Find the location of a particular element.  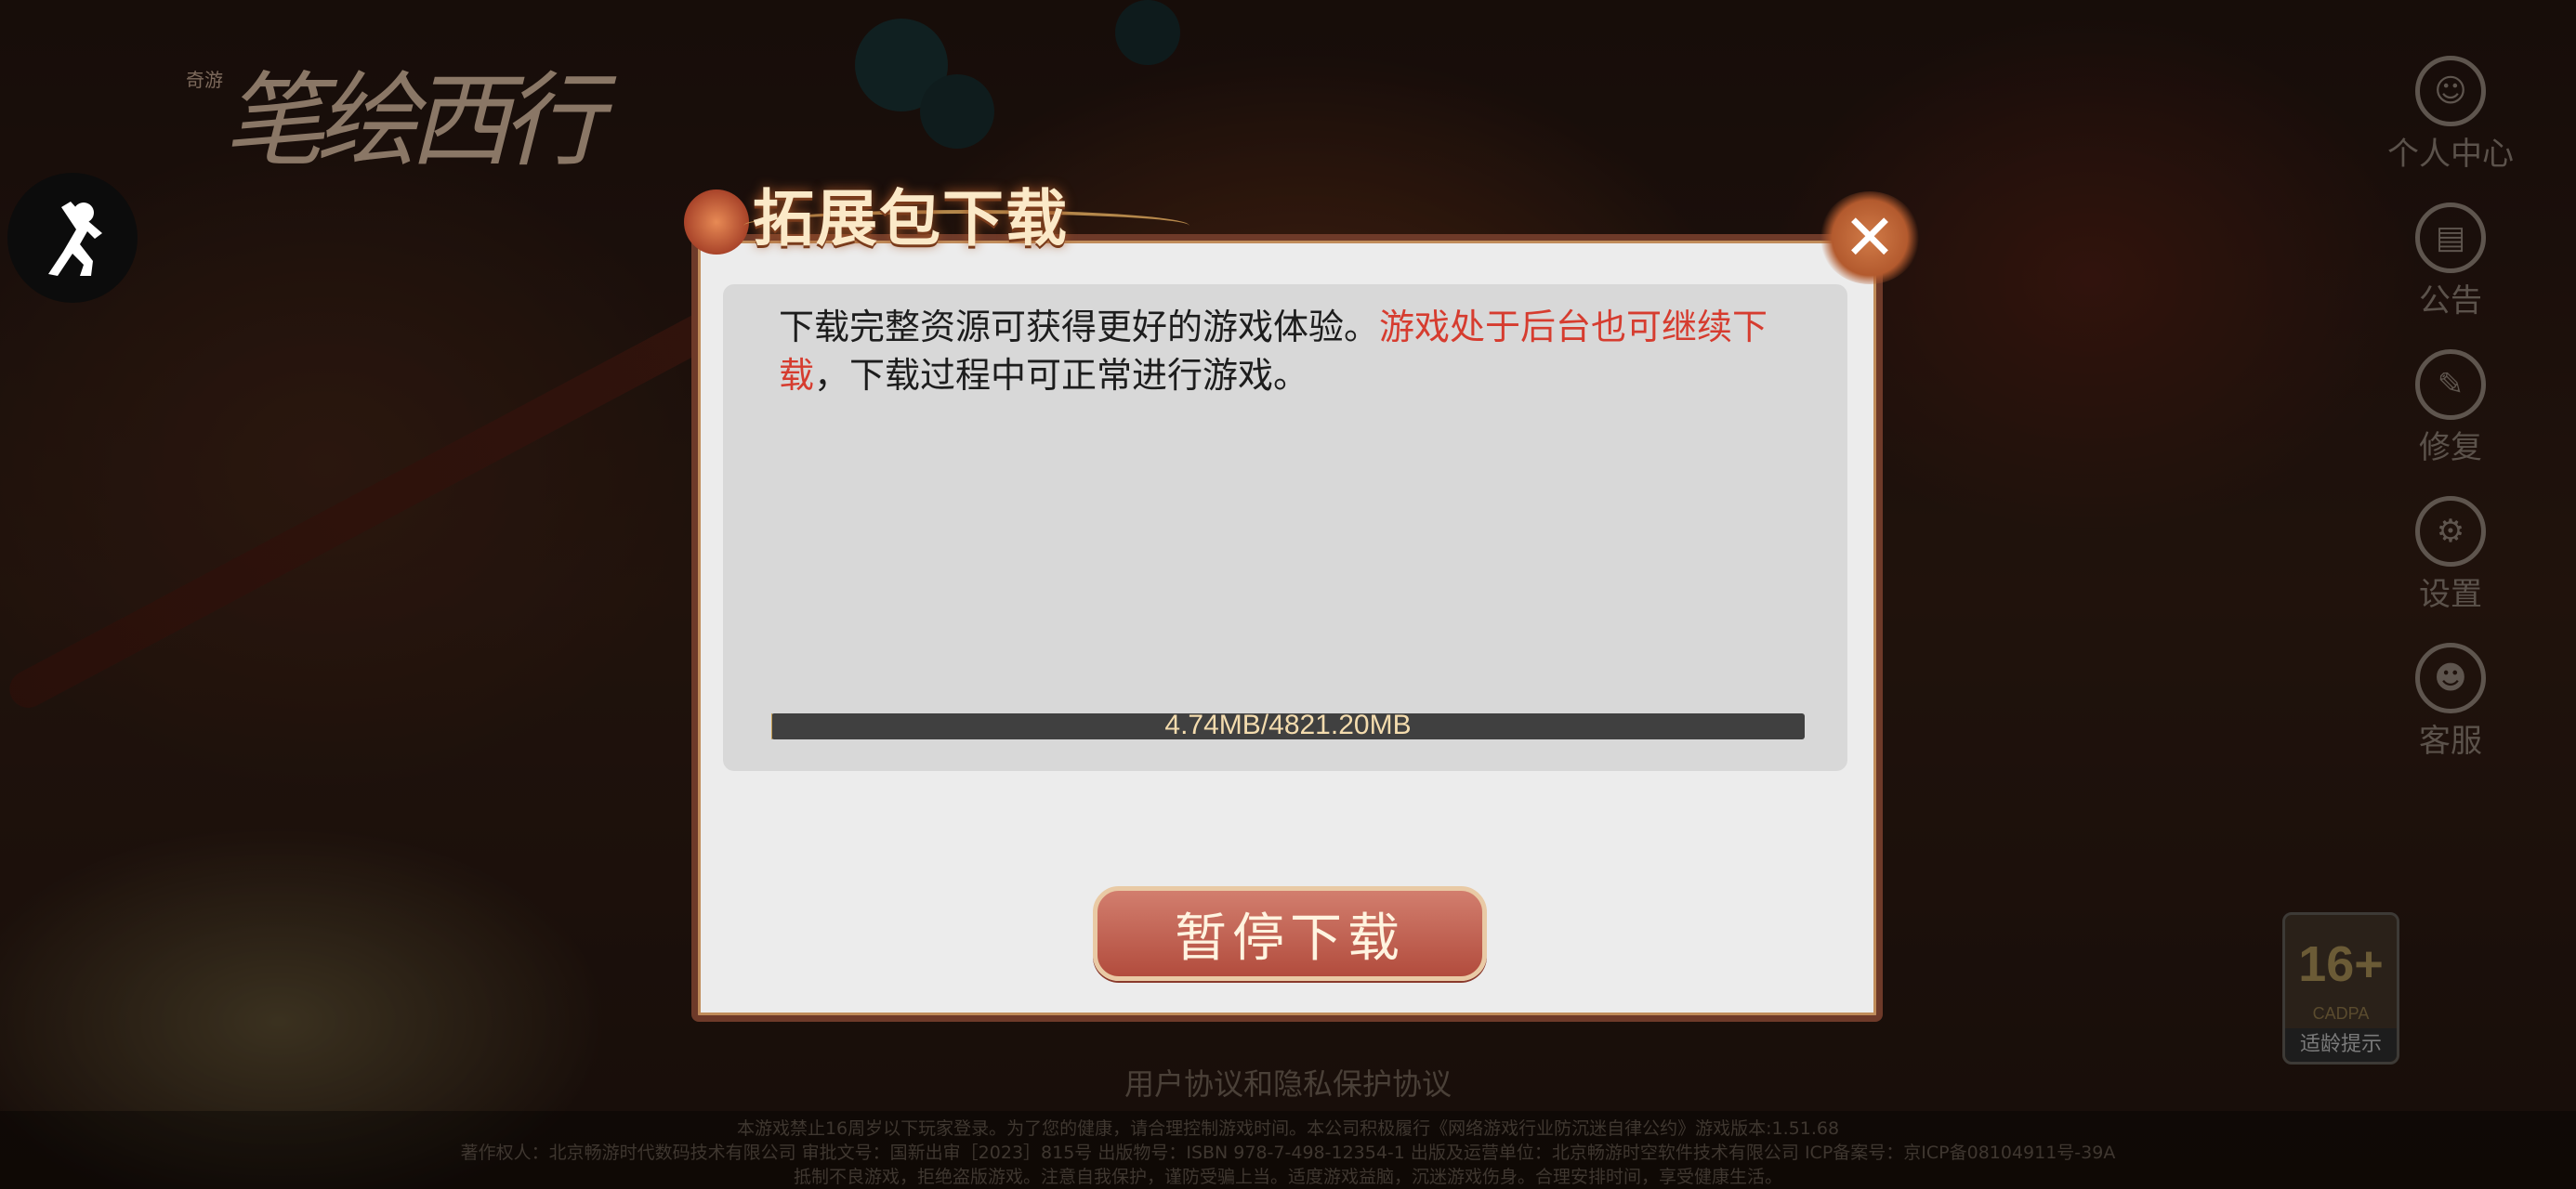

age-rating-org: CADPA is located at coordinates (2341, 1014).